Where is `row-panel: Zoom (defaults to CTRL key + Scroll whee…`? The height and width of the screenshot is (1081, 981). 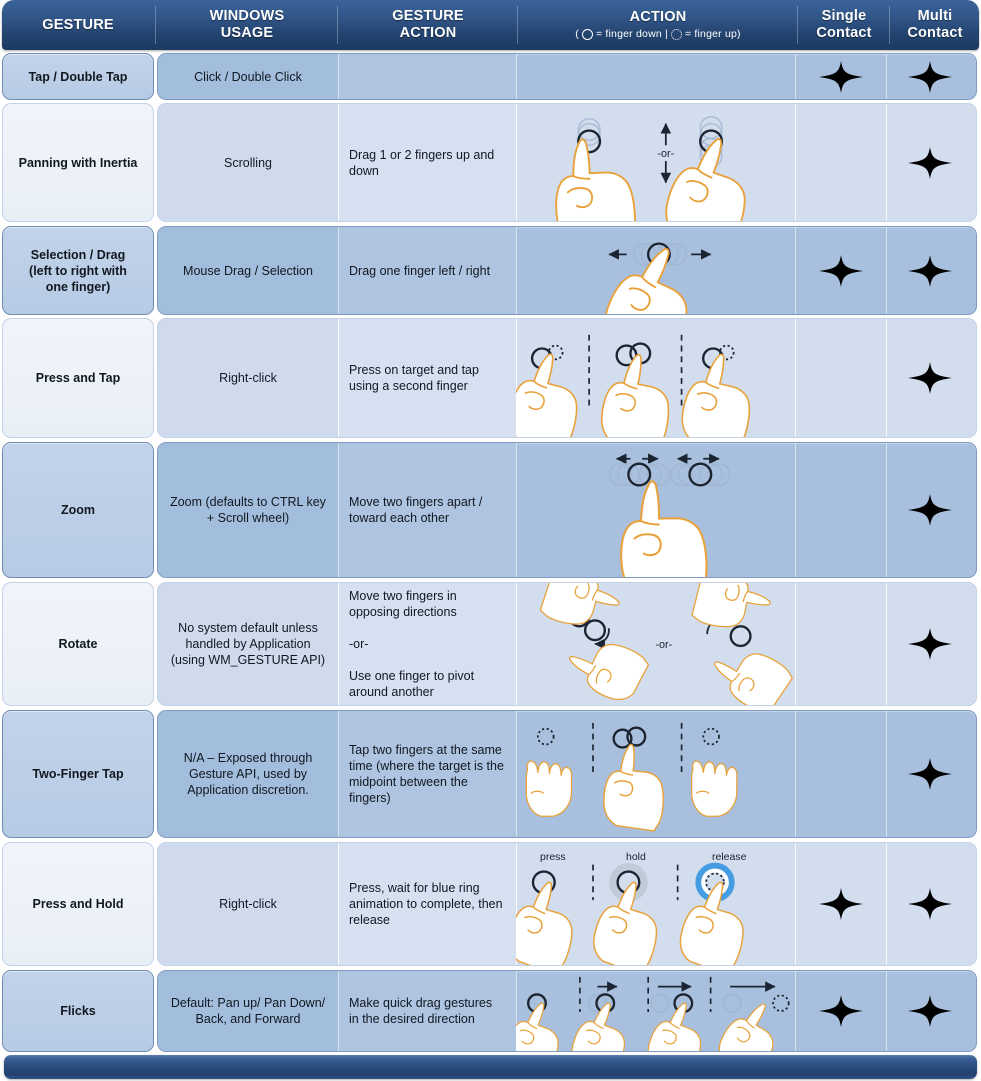
row-panel: Zoom (defaults to CTRL key + Scroll whee… is located at coordinates (567, 510).